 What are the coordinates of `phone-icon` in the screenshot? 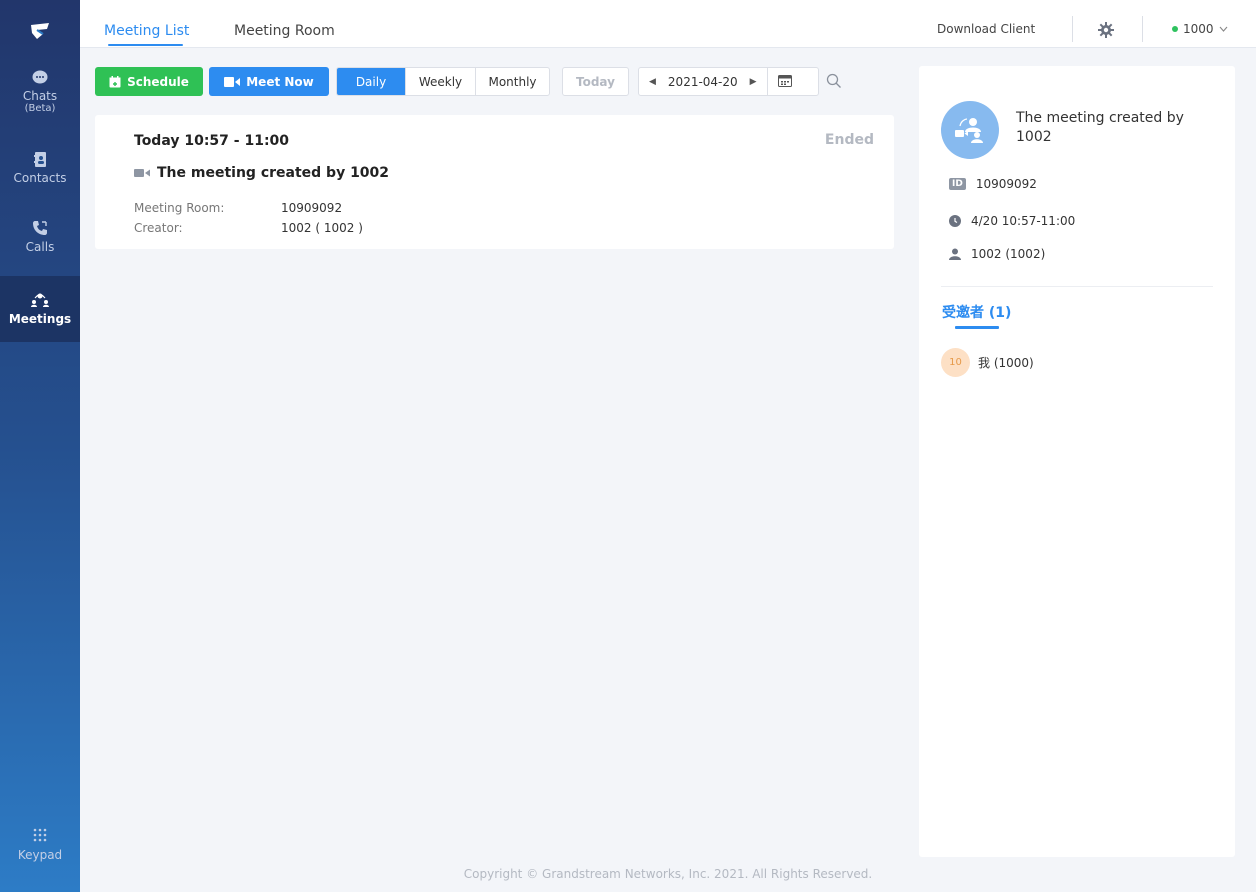 It's located at (40, 228).